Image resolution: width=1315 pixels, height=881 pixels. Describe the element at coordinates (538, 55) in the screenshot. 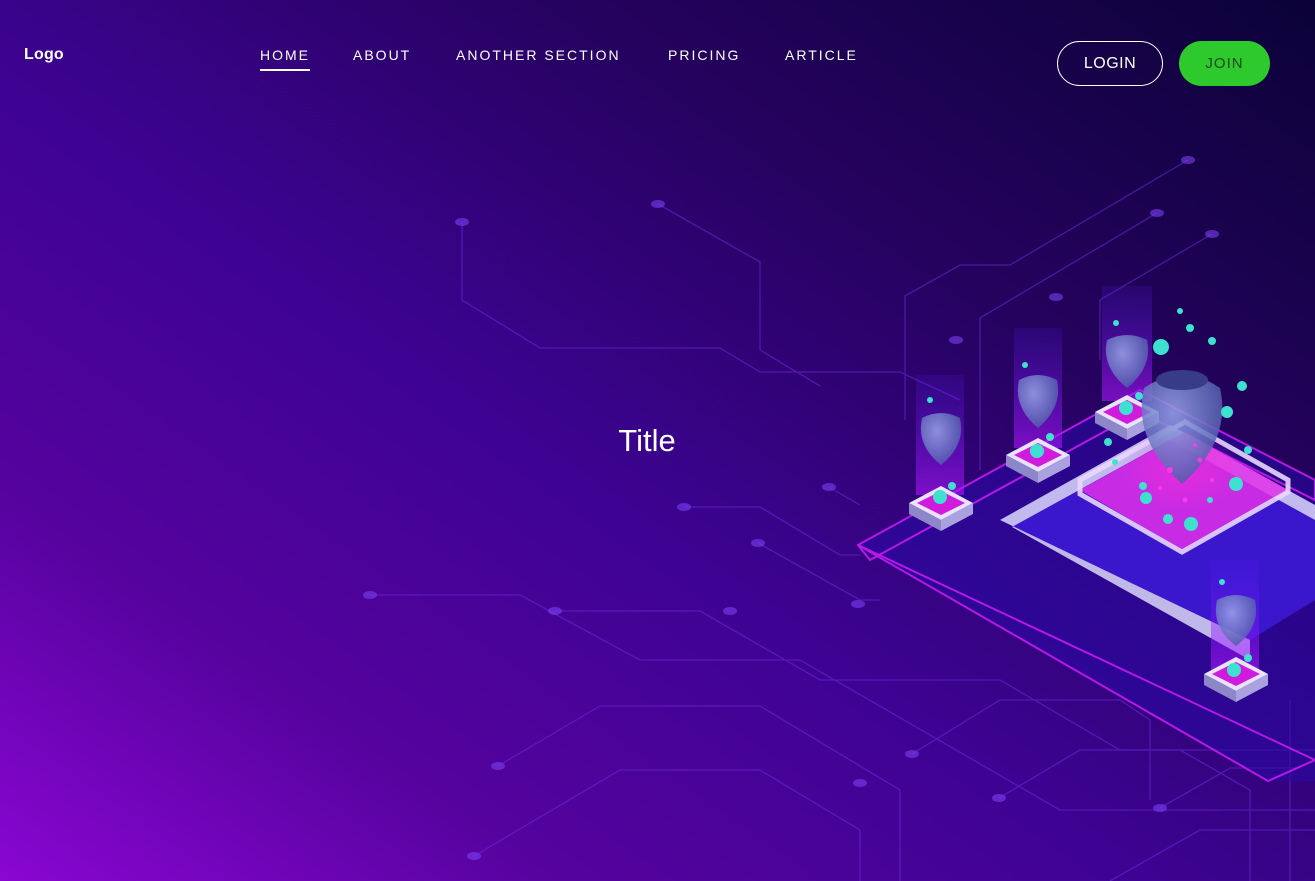

I see `nav-another-section: ANOTHER SECTION` at that location.